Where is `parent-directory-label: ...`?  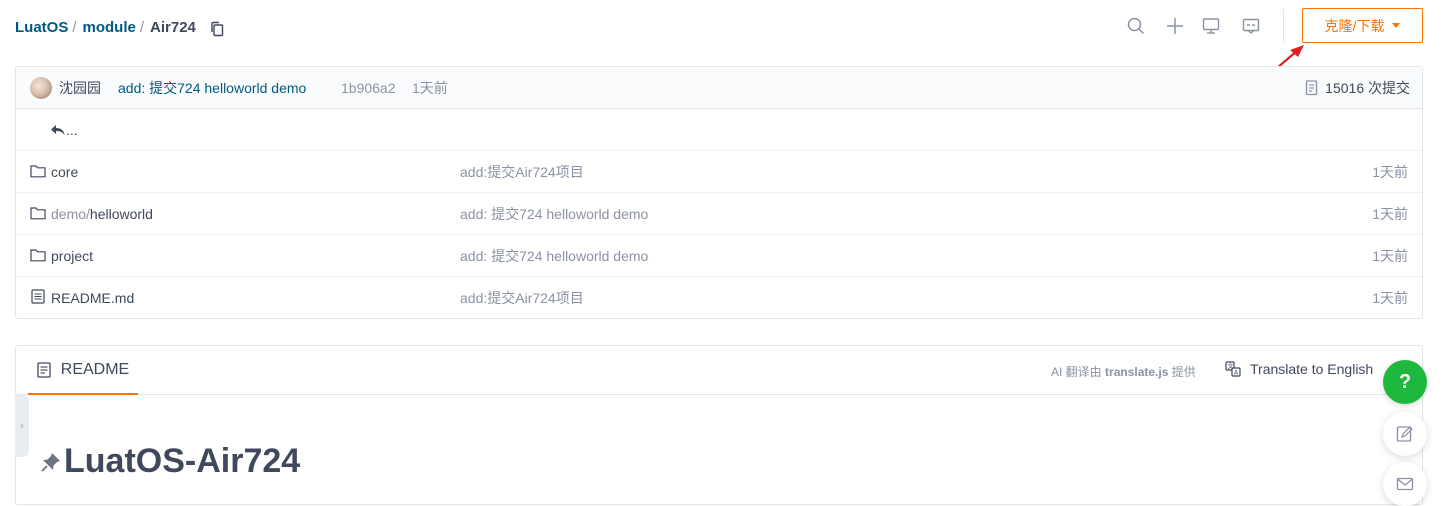
parent-directory-label: ... is located at coordinates (72, 130).